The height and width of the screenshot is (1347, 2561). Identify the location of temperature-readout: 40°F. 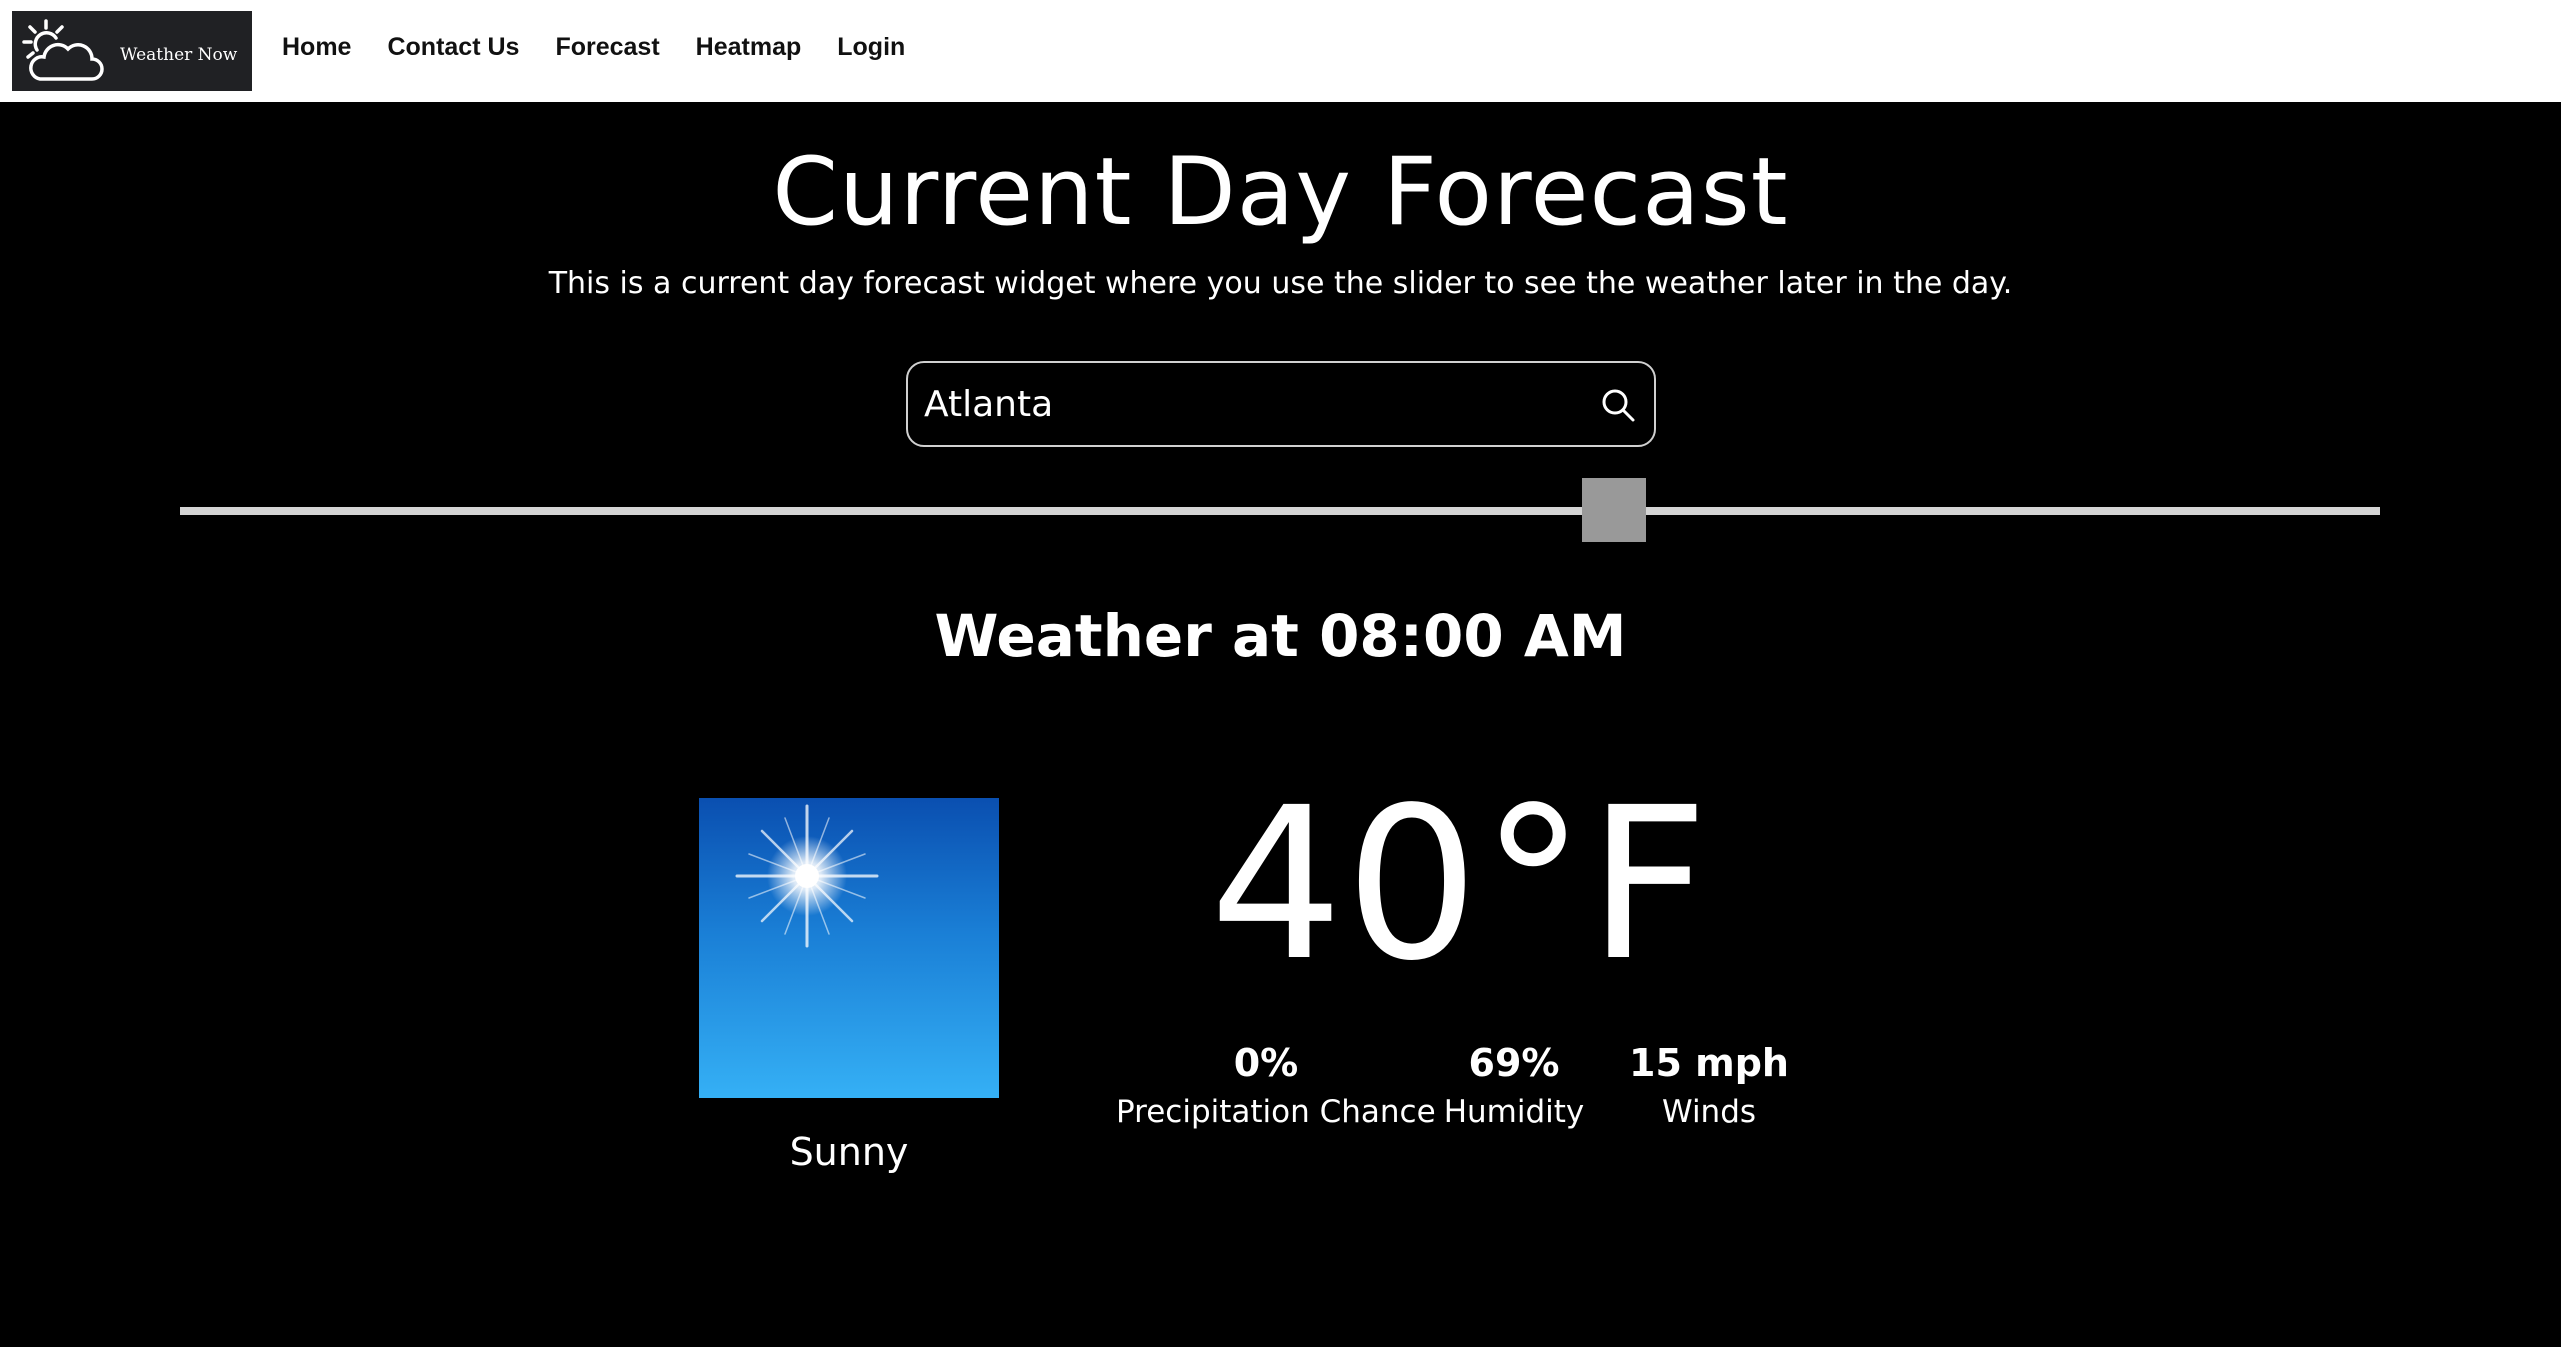
(1460, 884).